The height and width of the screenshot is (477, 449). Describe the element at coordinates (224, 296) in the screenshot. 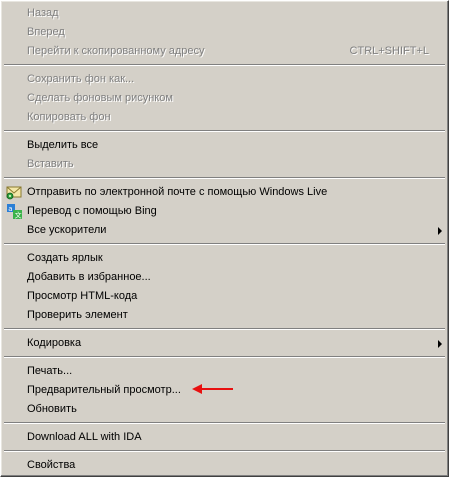

I see `menu-item-view-source: Просмотр HTML-кода` at that location.